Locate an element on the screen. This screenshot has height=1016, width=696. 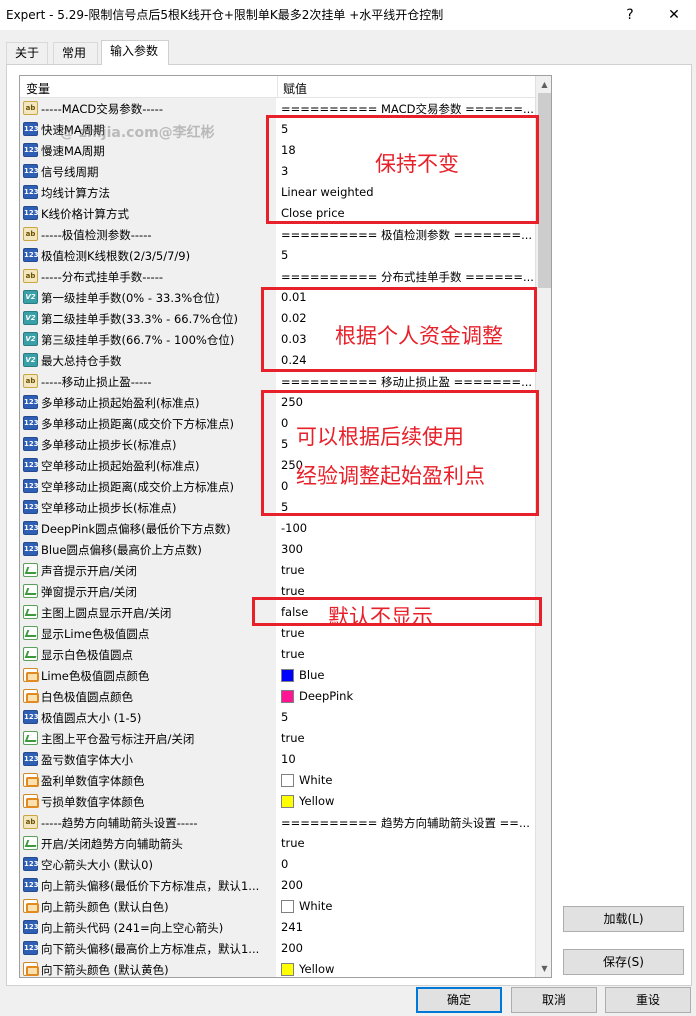
parameter-value-cell: Linear weighted is located at coordinates (406, 192).